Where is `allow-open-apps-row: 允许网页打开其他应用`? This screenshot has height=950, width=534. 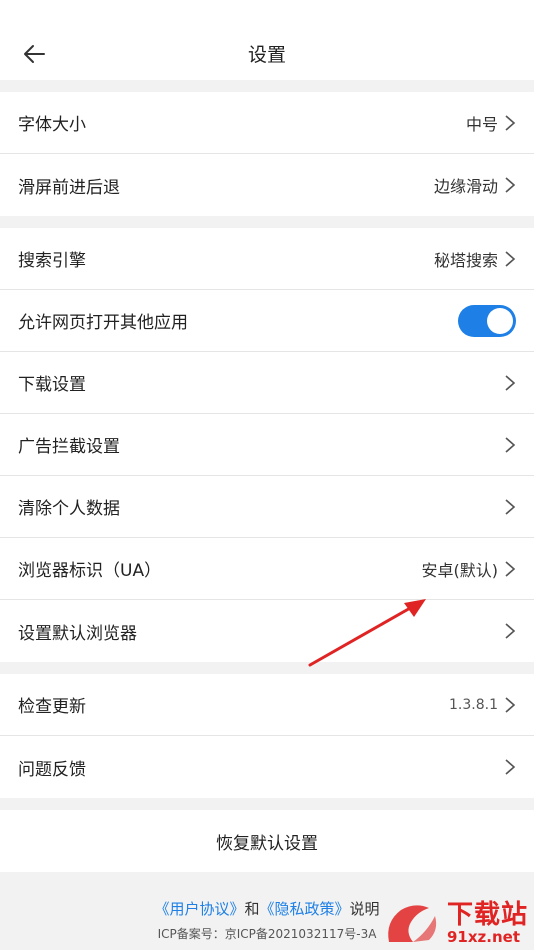 allow-open-apps-row: 允许网页打开其他应用 is located at coordinates (267, 321).